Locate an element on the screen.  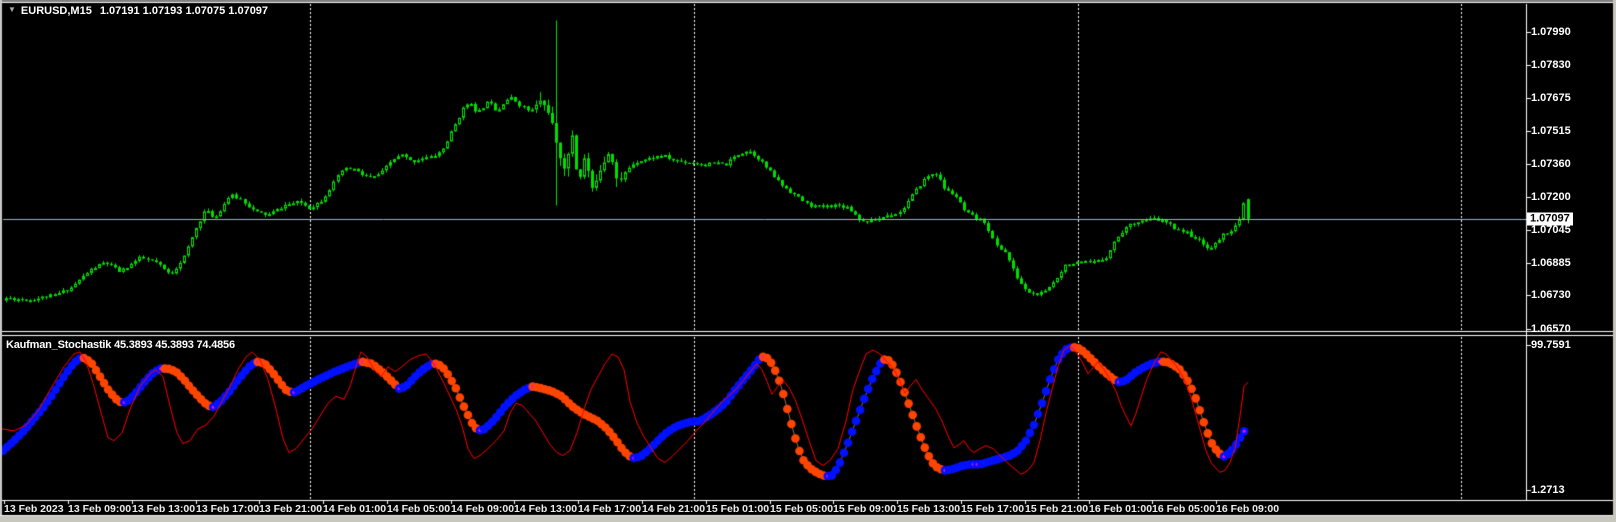
price-tick-label: 1.07360 is located at coordinates (1551, 164).